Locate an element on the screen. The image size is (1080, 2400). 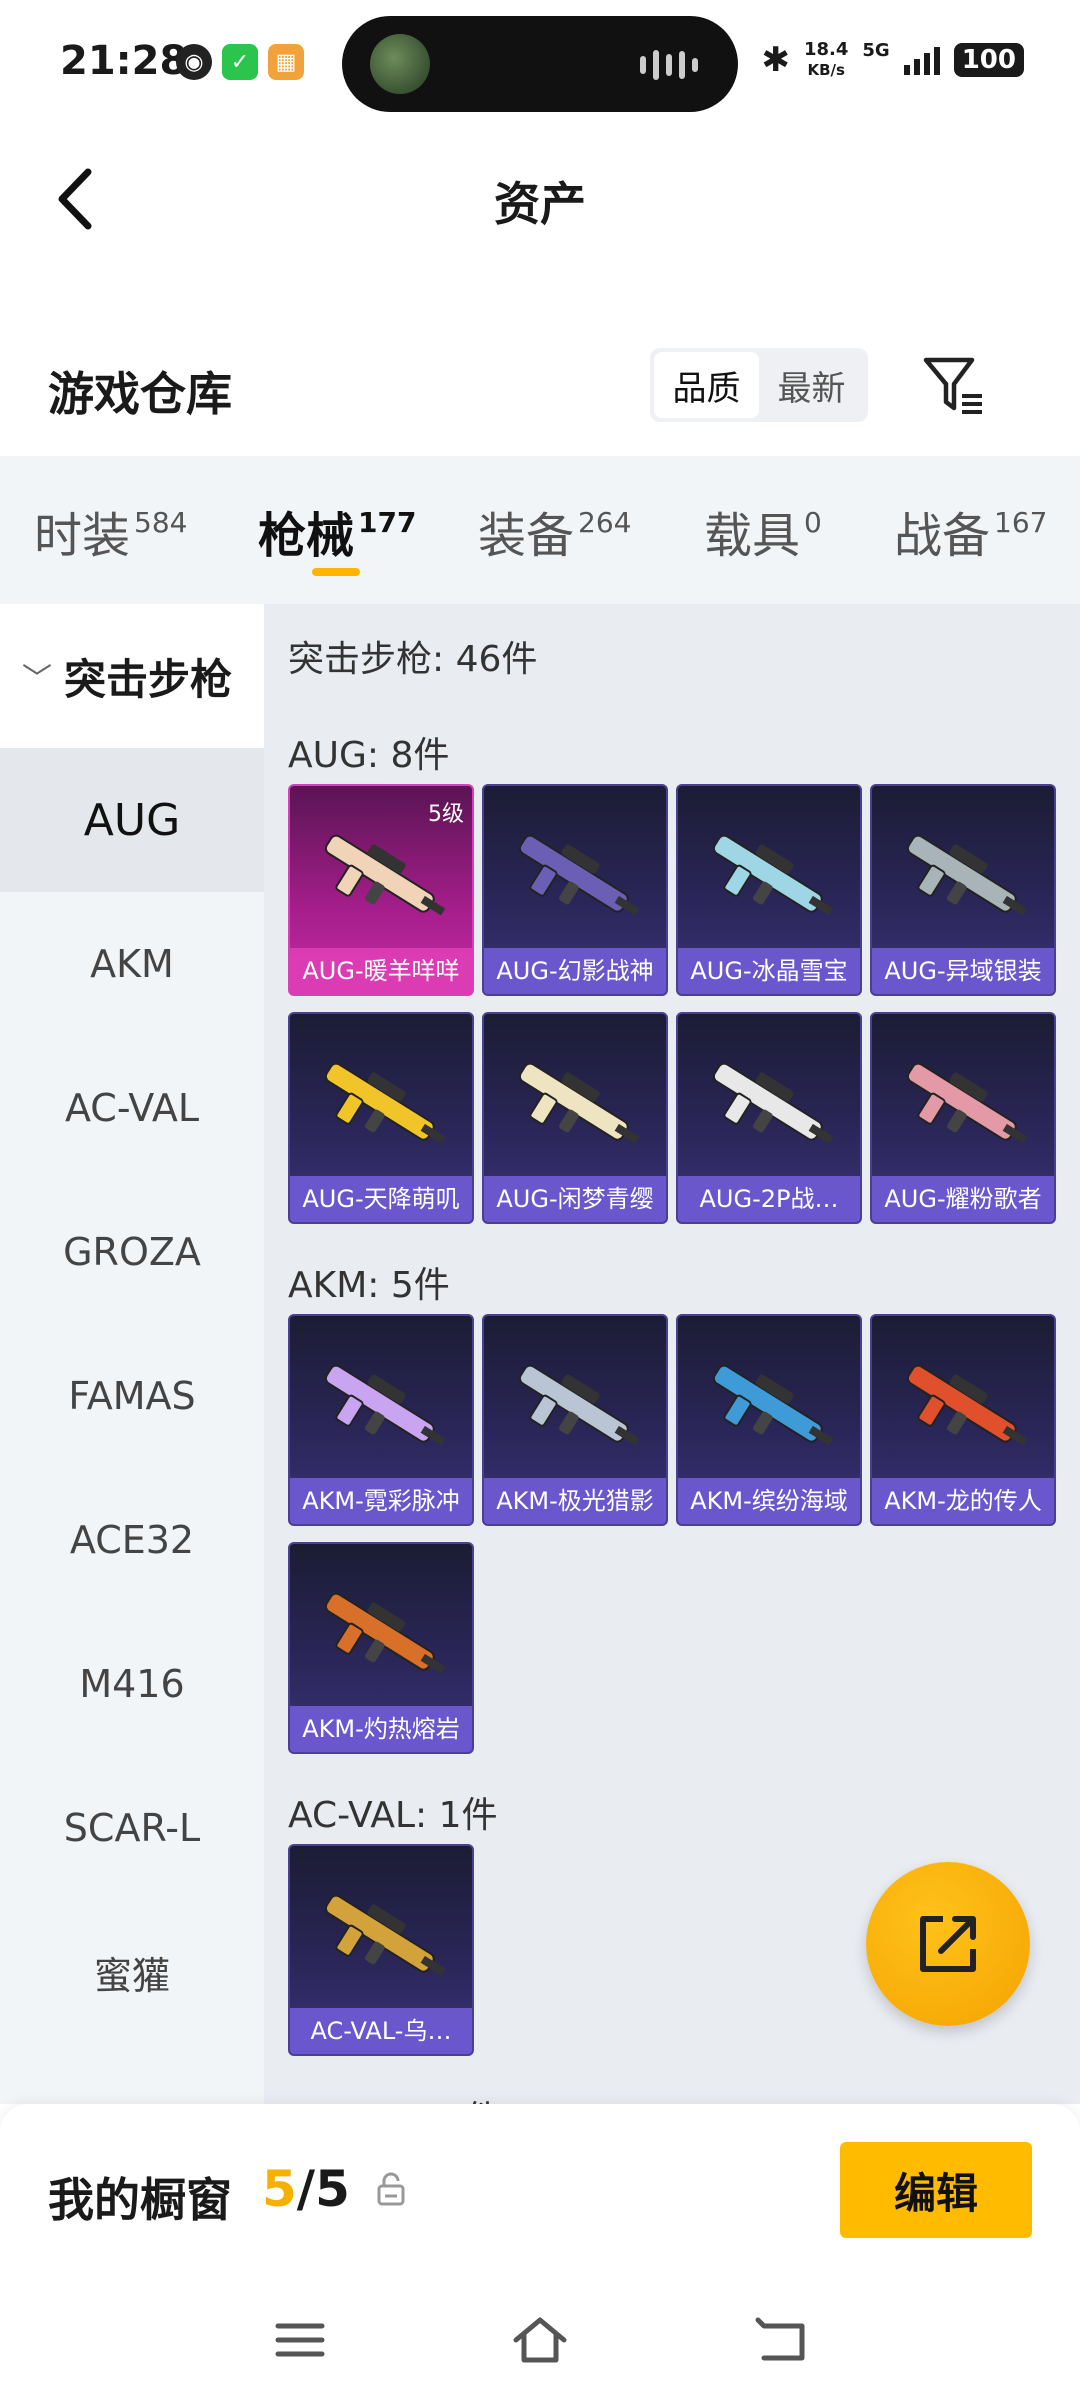
weapon-skin-card: AKM-灼热熔岩 is located at coordinates (381, 1648).